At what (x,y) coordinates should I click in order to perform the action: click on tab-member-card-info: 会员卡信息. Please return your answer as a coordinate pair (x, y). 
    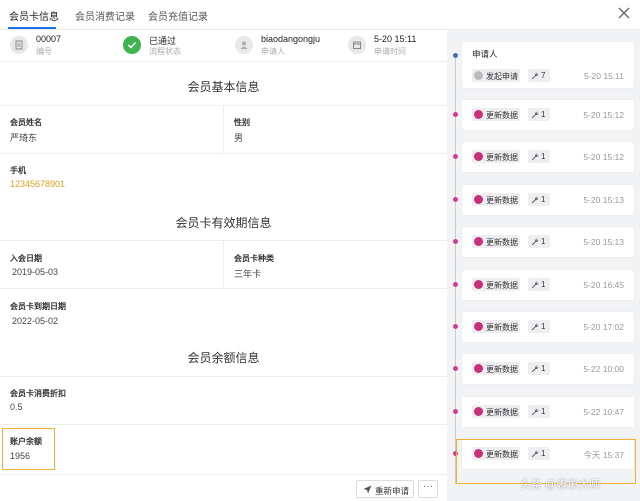
    Looking at the image, I should click on (34, 15).